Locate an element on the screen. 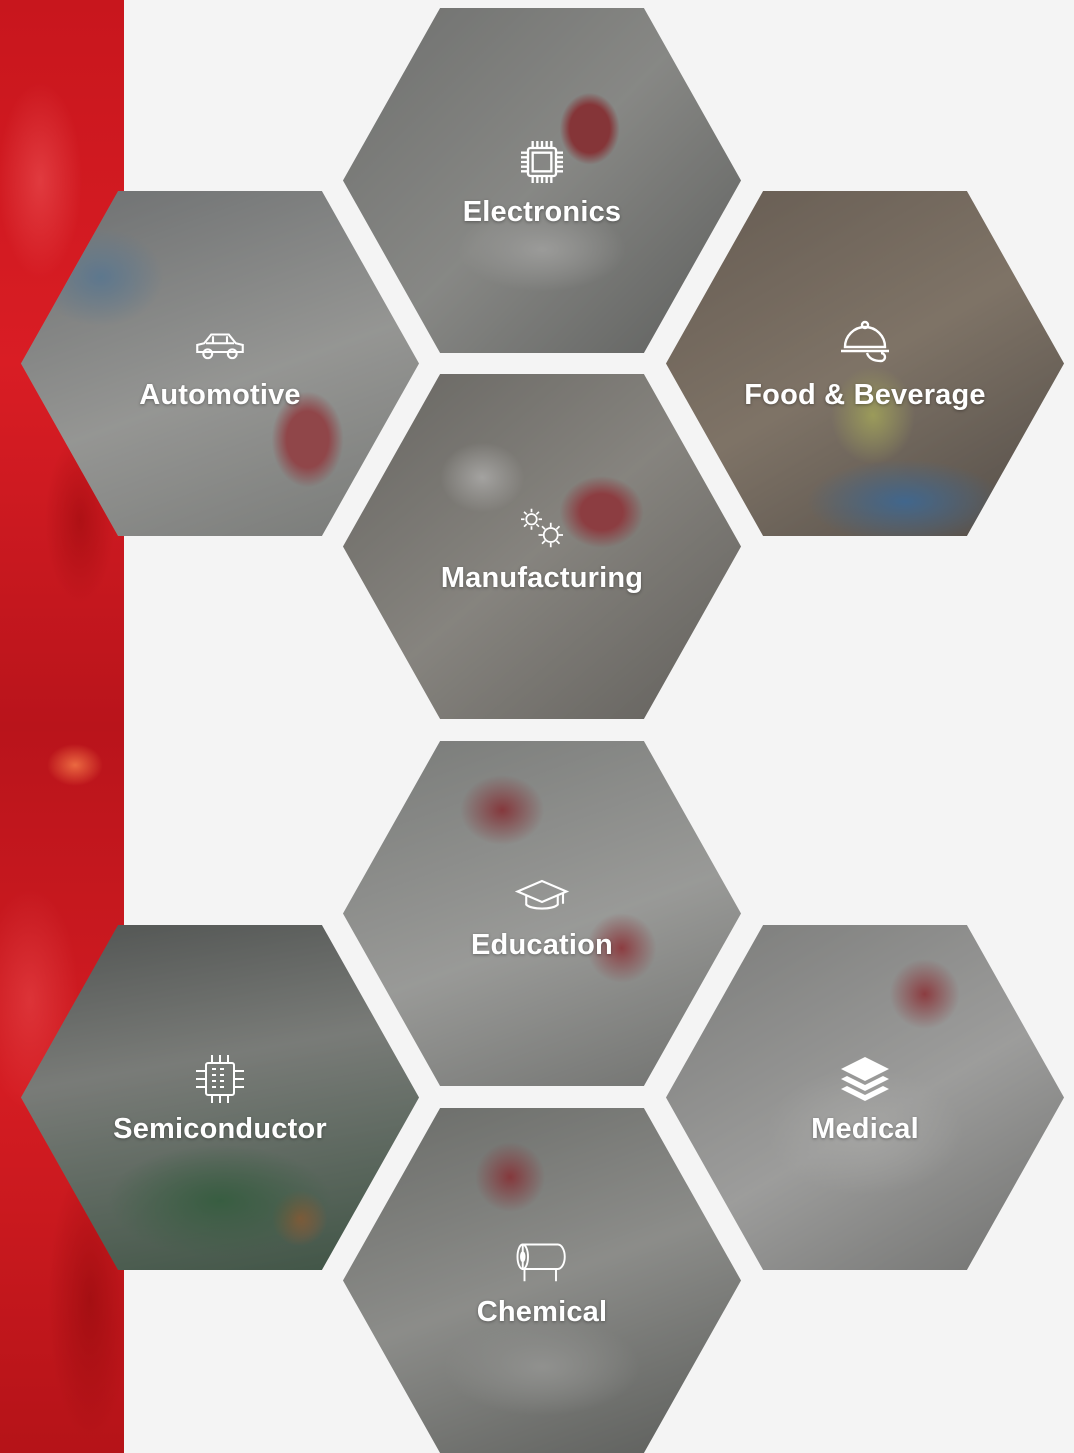 The height and width of the screenshot is (1453, 1074). industry-tile-education: Education is located at coordinates (542, 913).